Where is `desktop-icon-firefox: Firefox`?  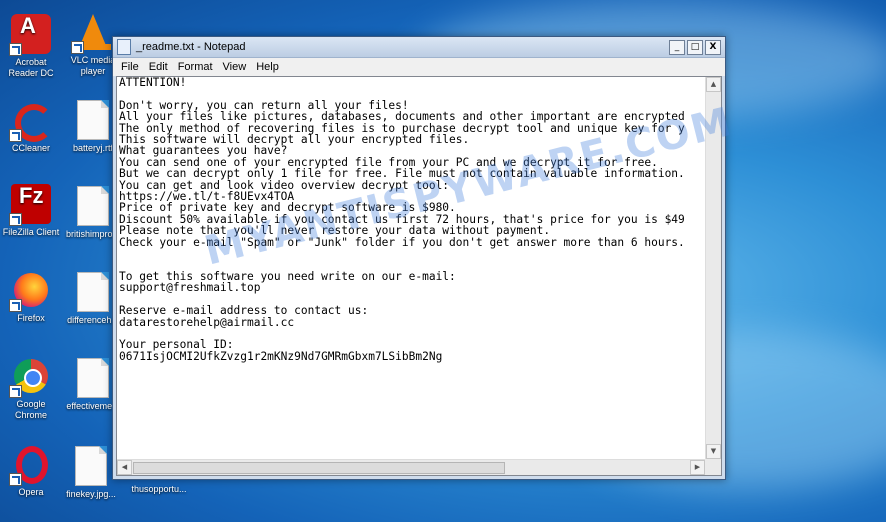 desktop-icon-firefox: Firefox is located at coordinates (31, 297).